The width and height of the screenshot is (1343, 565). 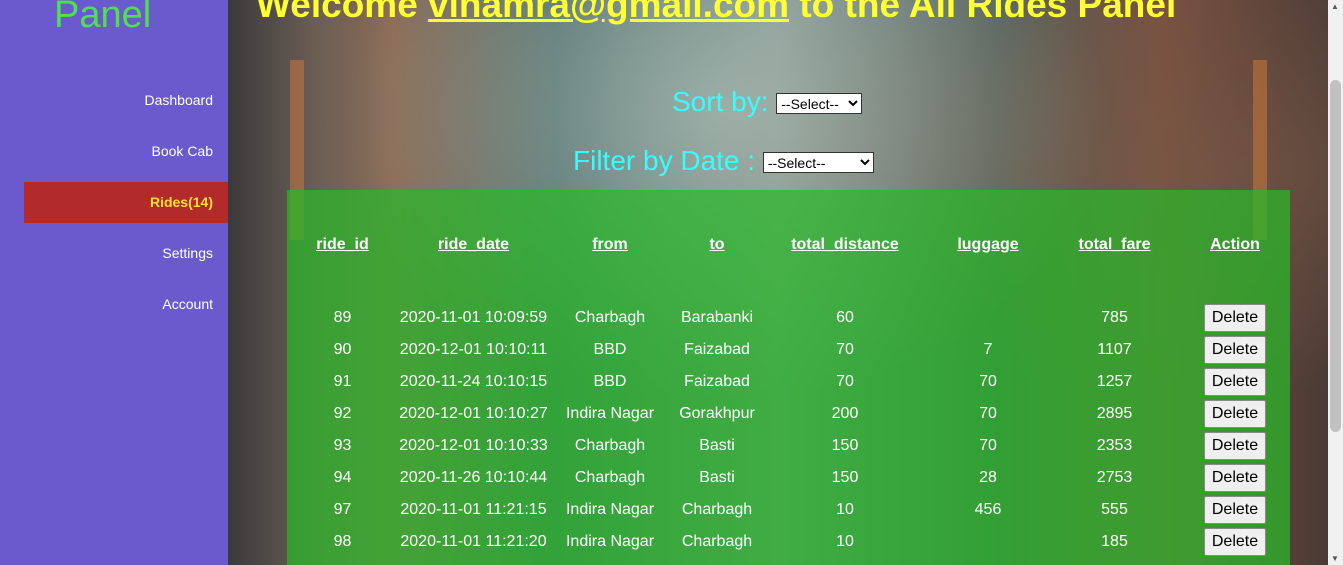 I want to click on cell-ride-date: 2020-11-24 10:10:15, so click(x=473, y=381).